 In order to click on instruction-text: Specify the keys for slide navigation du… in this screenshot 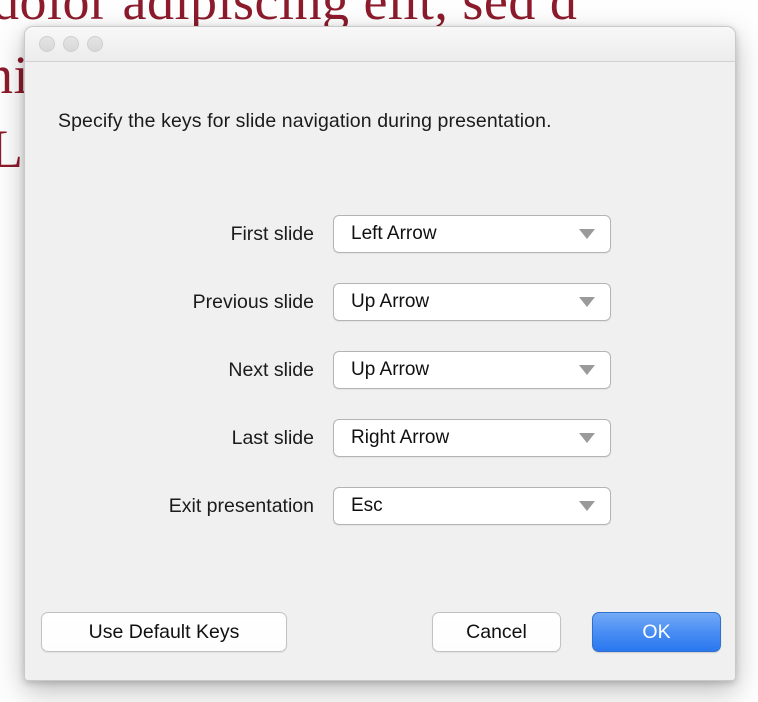, I will do `click(305, 121)`.